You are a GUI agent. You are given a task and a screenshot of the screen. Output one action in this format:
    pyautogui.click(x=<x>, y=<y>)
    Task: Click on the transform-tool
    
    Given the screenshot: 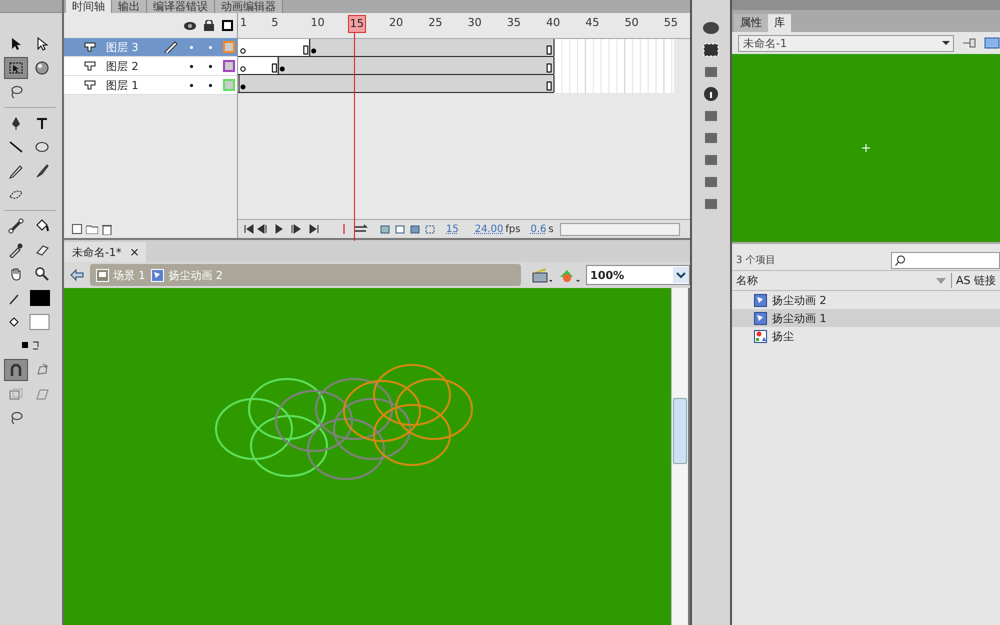 What is the action you would take?
    pyautogui.click(x=16, y=68)
    